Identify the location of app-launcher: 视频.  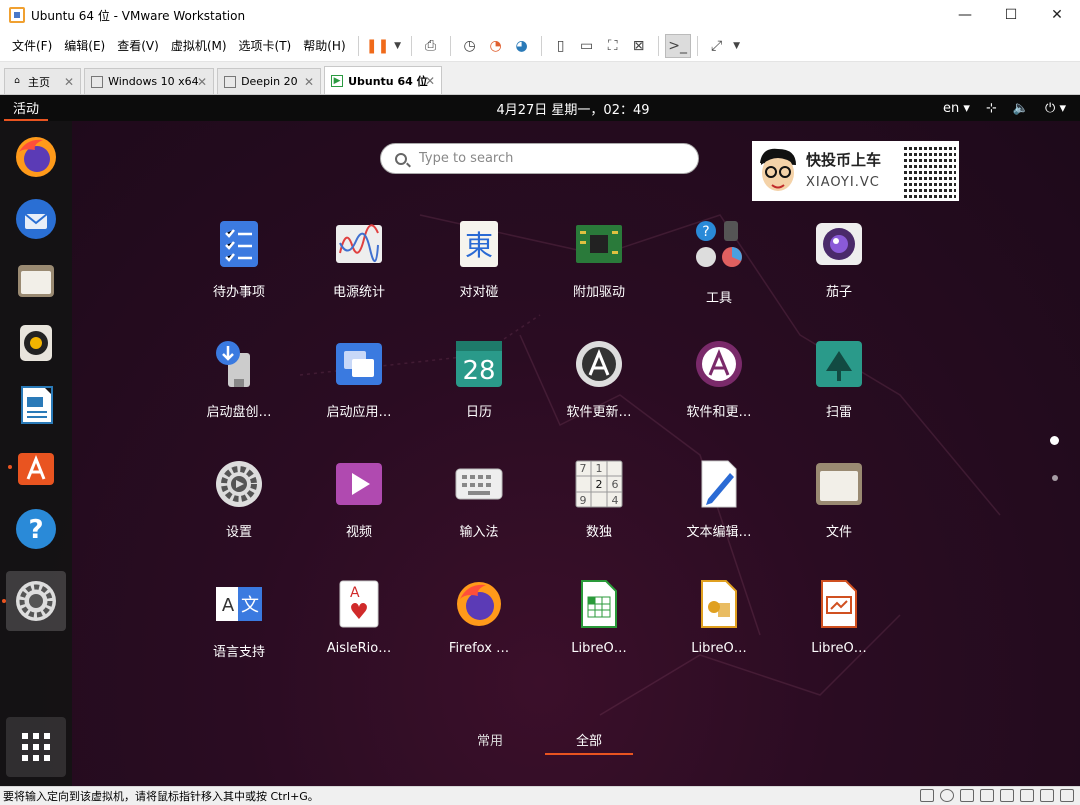
(359, 514).